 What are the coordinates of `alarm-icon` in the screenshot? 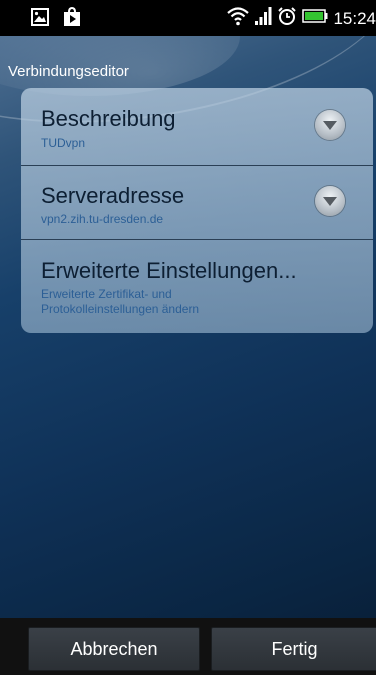 It's located at (287, 18).